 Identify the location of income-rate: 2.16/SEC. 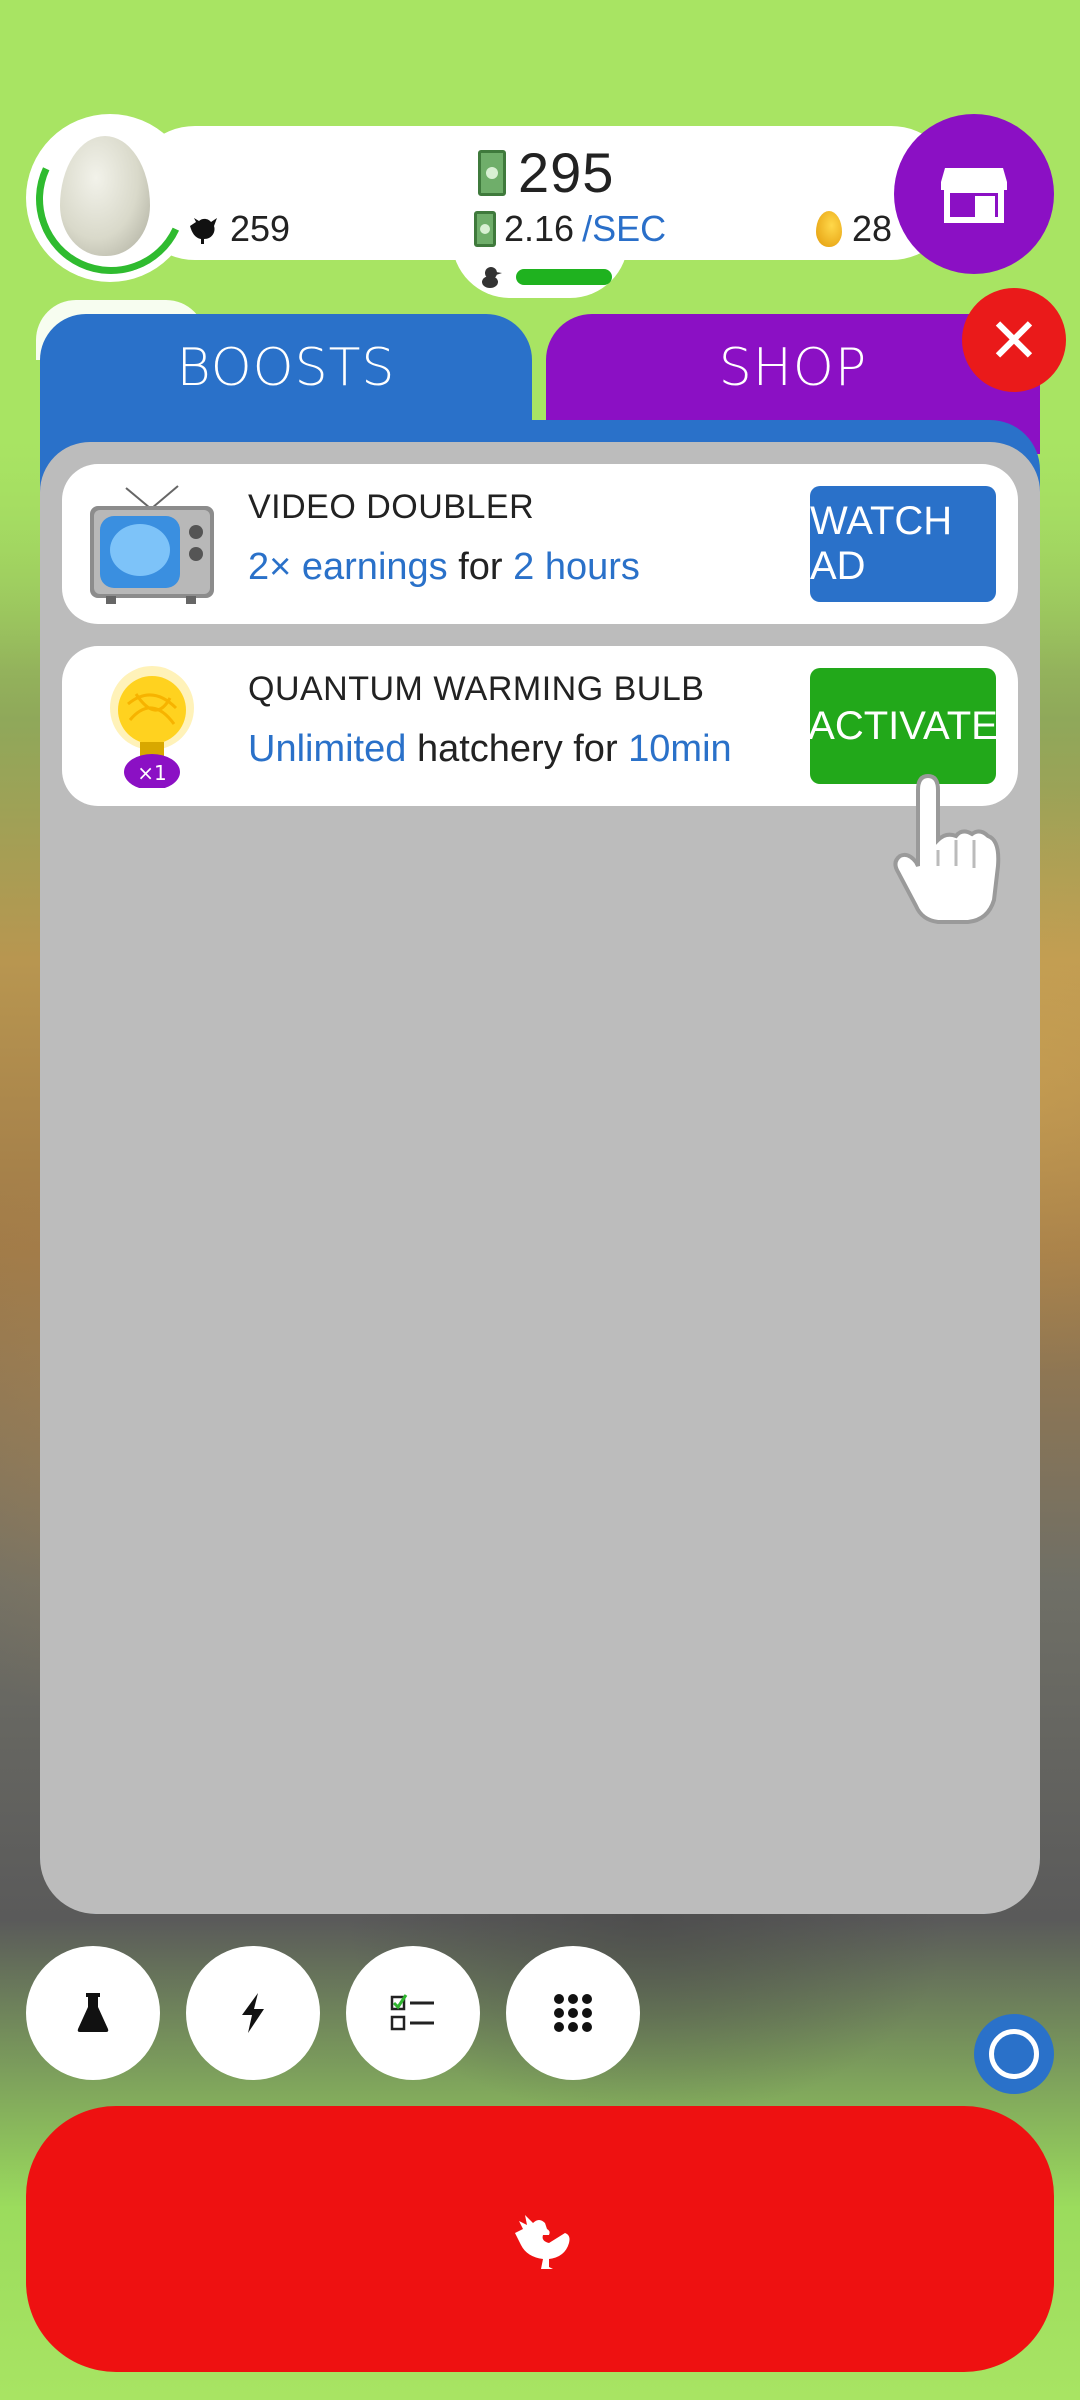
(570, 229).